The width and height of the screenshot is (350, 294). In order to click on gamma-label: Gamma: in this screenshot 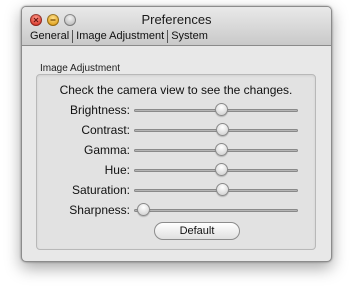, I will do `click(106, 150)`.